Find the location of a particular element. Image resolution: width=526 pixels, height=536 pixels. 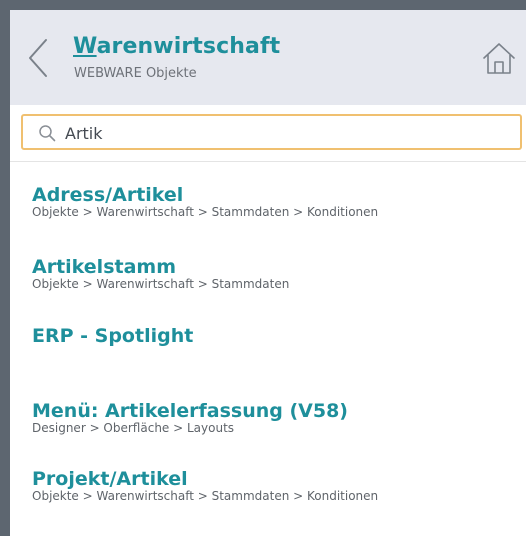

result-title: Adress/Artikel is located at coordinates (108, 195).